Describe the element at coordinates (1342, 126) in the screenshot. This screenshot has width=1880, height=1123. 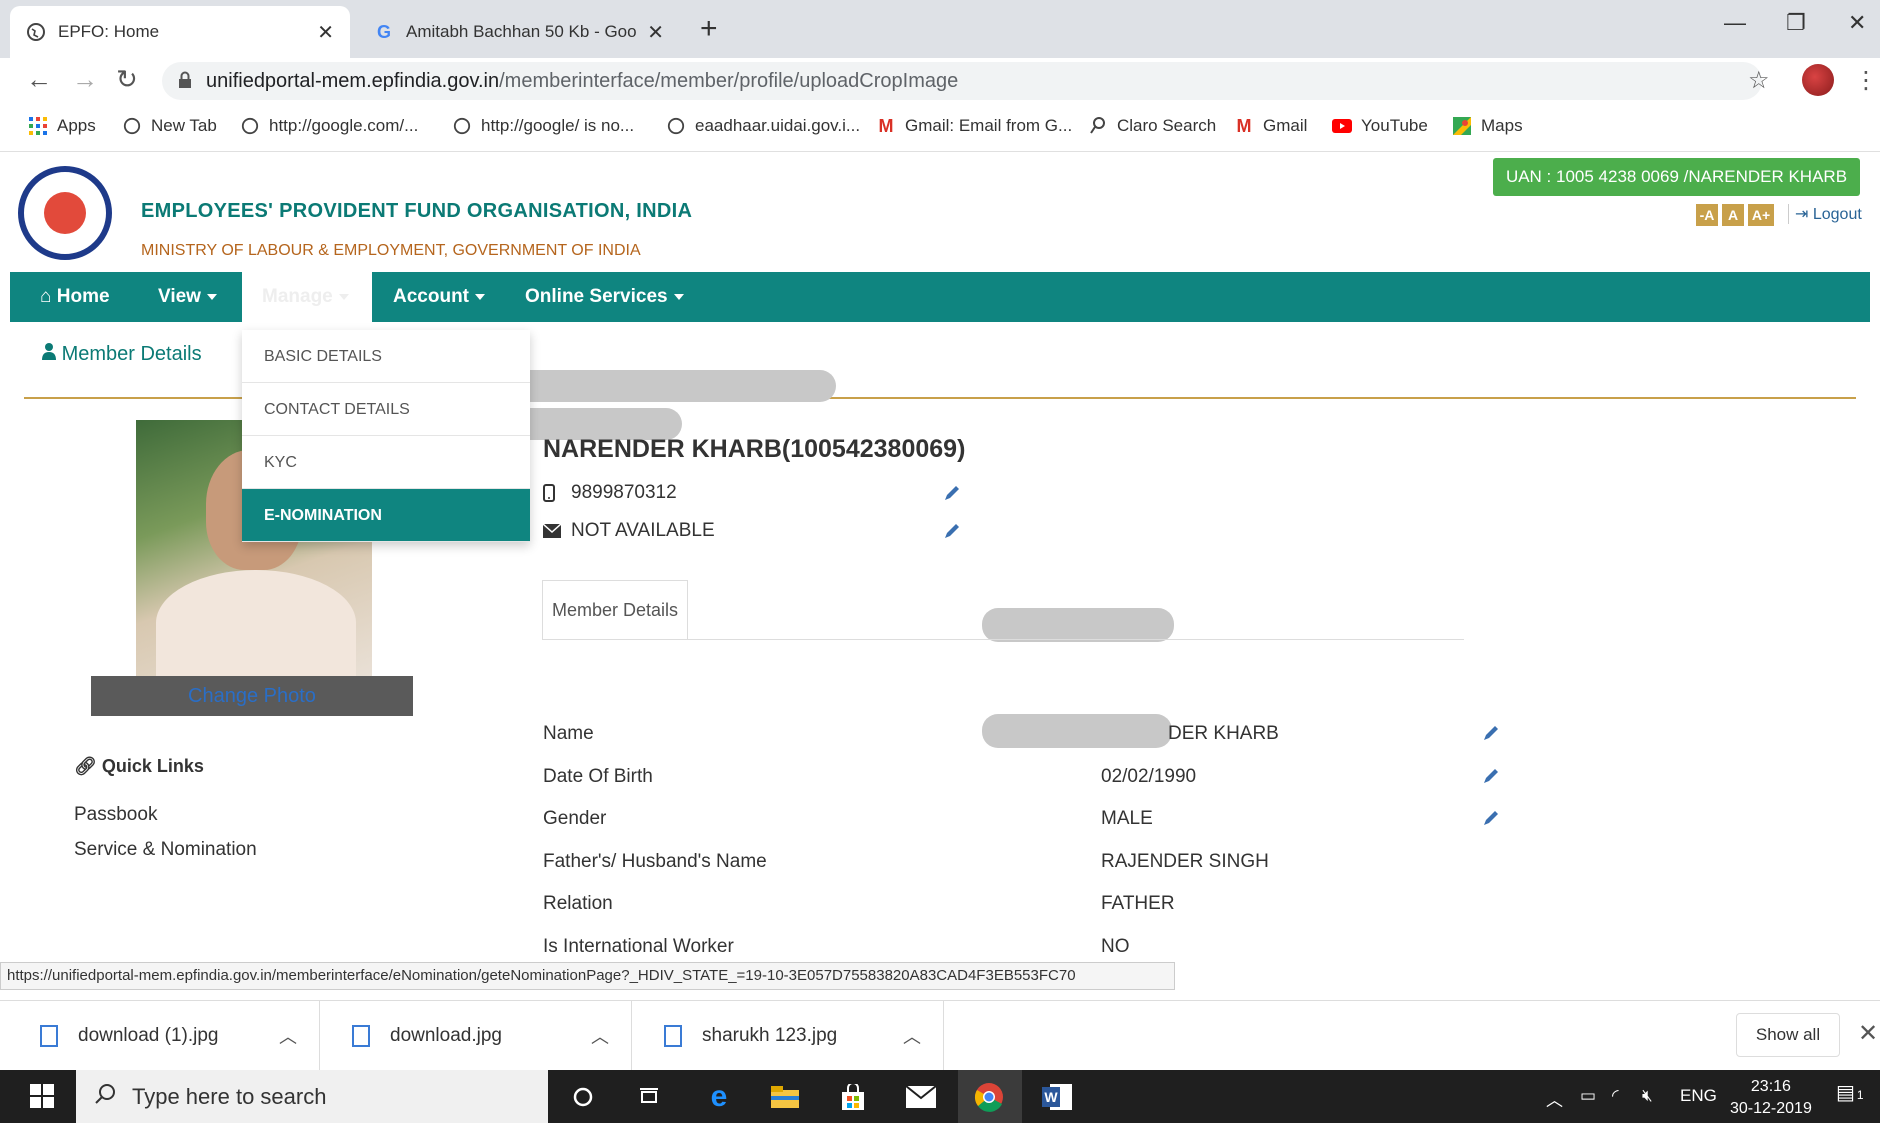
I see `youtube-icon` at that location.